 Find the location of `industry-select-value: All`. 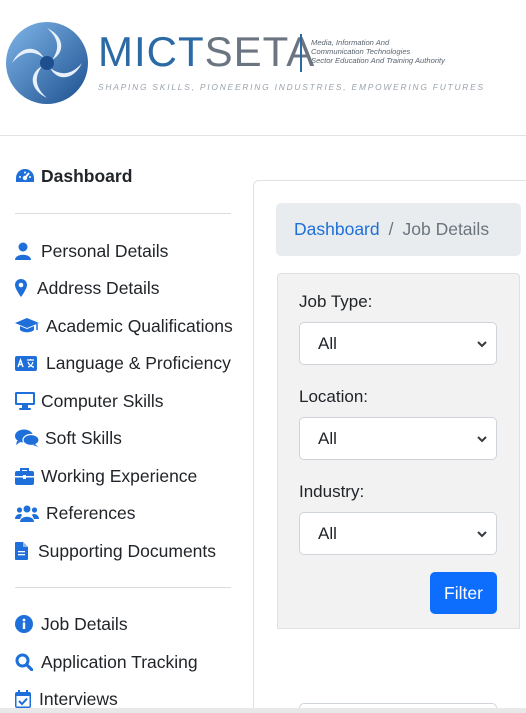

industry-select-value: All is located at coordinates (327, 533).